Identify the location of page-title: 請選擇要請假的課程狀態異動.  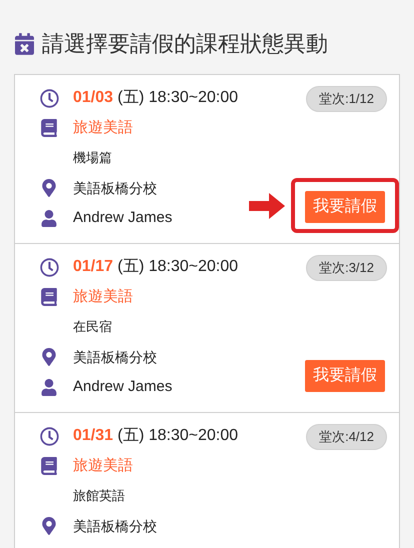
(185, 44).